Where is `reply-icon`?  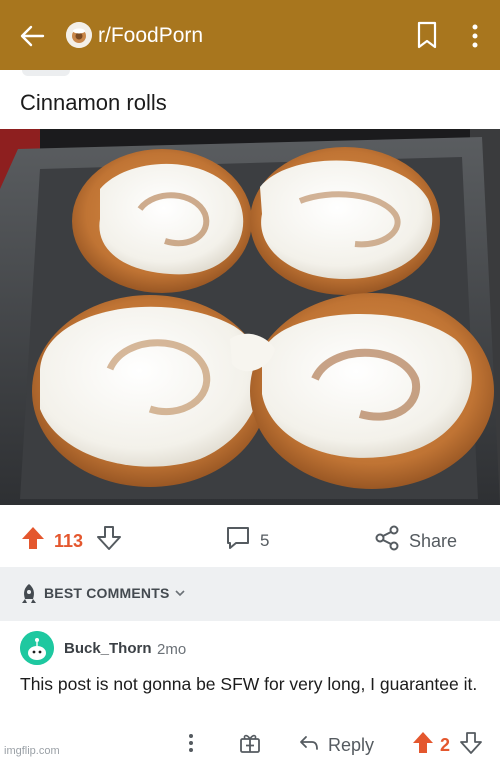 reply-icon is located at coordinates (309, 743).